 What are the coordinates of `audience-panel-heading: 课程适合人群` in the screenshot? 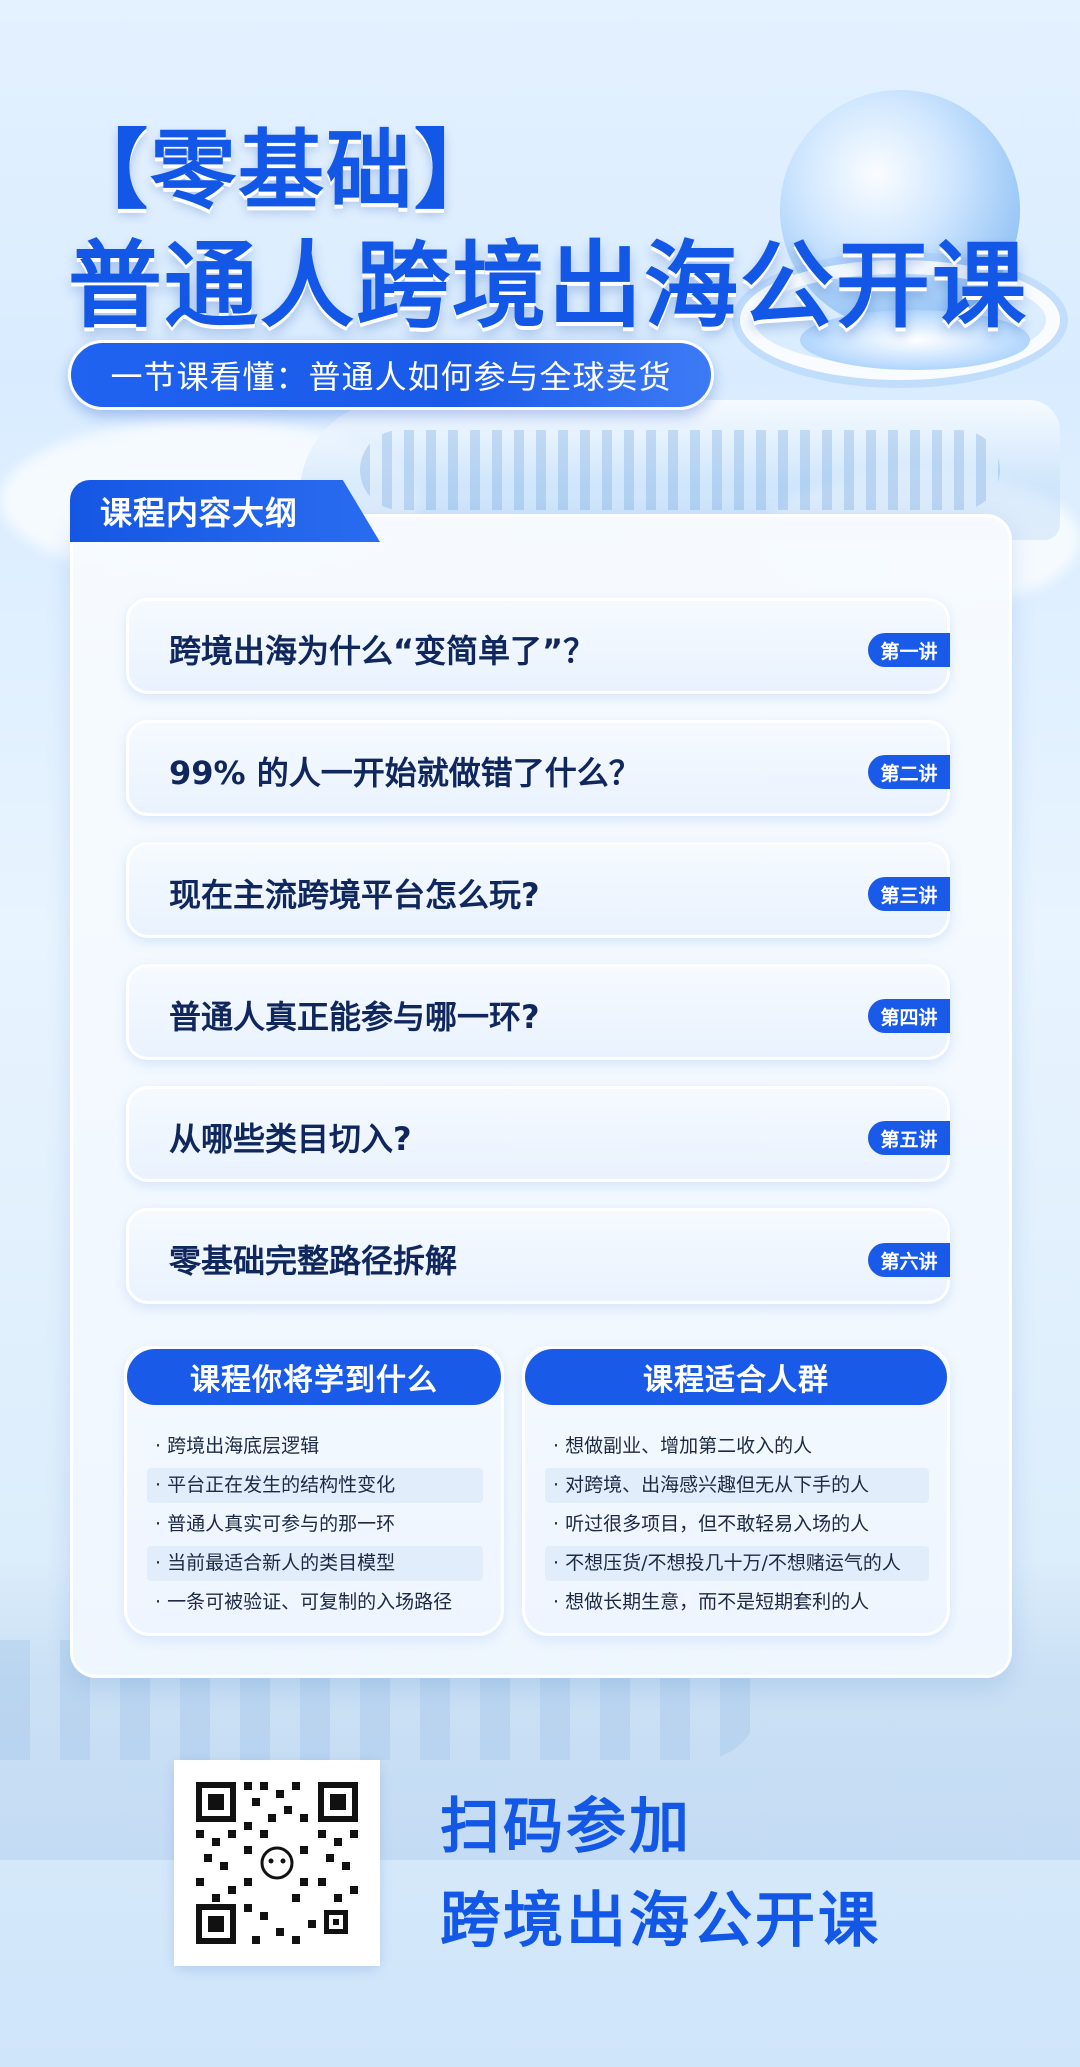 It's located at (736, 1377).